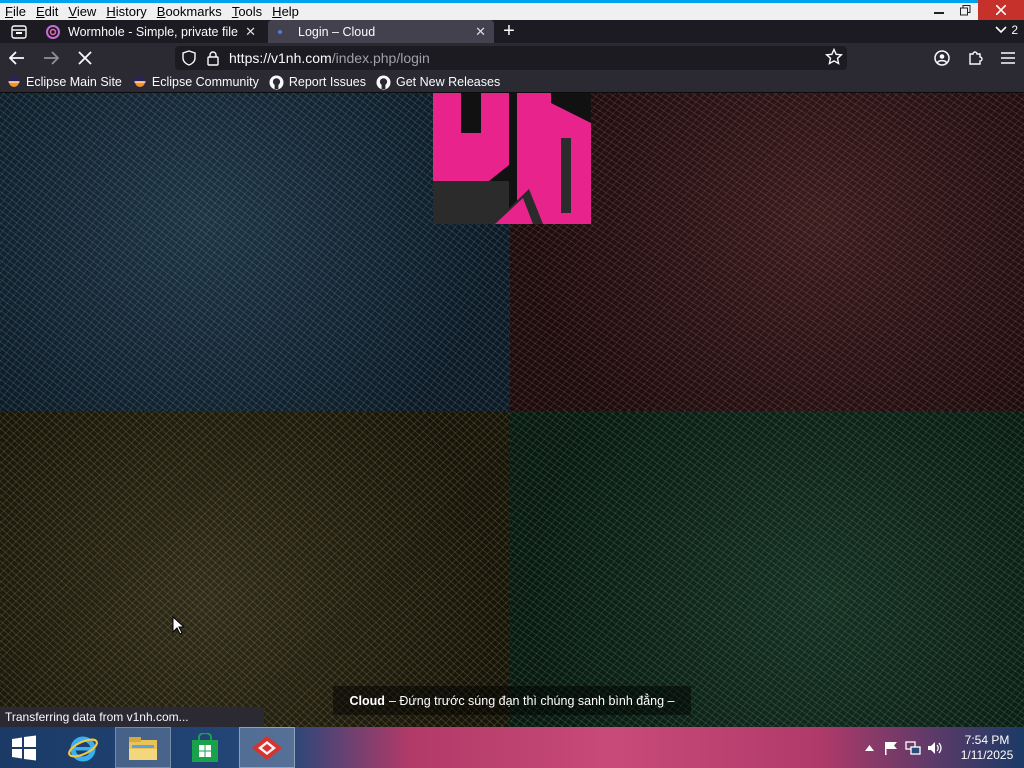 The width and height of the screenshot is (1024, 768). What do you see at coordinates (438, 82) in the screenshot?
I see `bookmark-get-new-releases: Get New Releases` at bounding box center [438, 82].